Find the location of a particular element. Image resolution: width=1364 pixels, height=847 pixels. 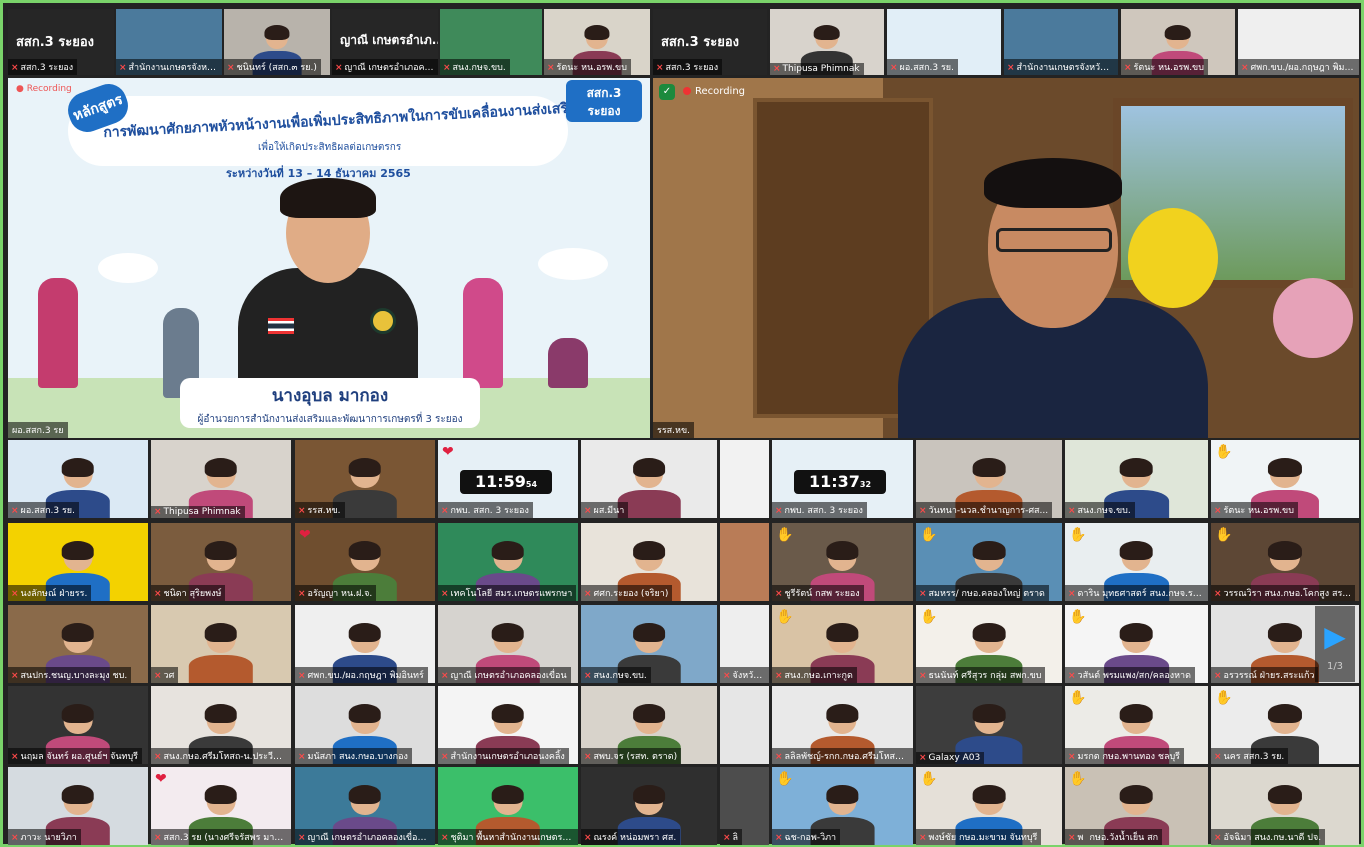

participant-tile: ⨯ ณรงค์ หน่อมพรา ศส. is located at coordinates (649, 806).